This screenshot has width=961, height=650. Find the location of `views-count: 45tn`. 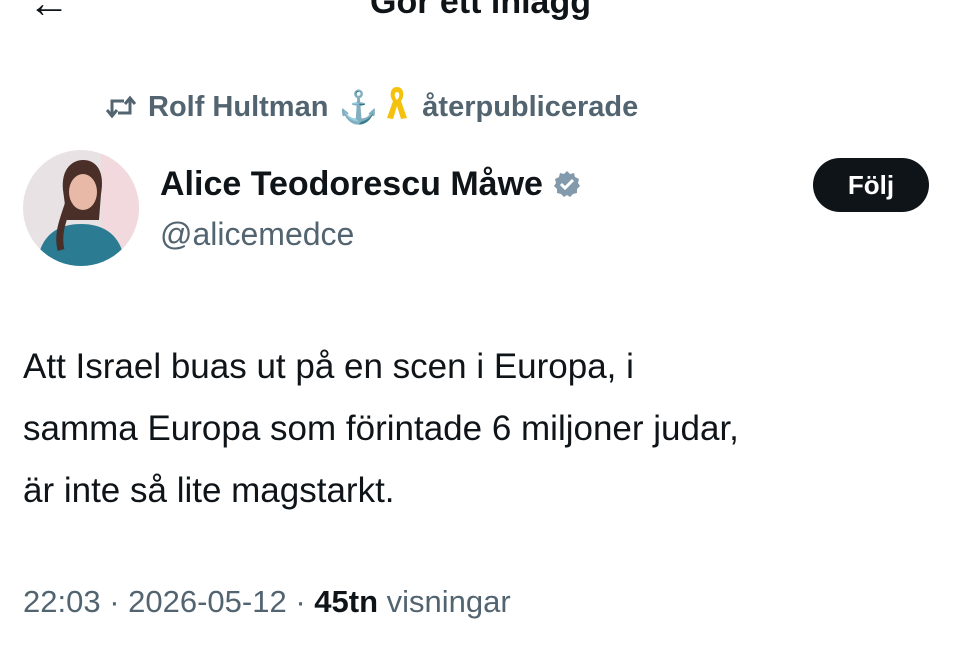

views-count: 45tn is located at coordinates (346, 601).